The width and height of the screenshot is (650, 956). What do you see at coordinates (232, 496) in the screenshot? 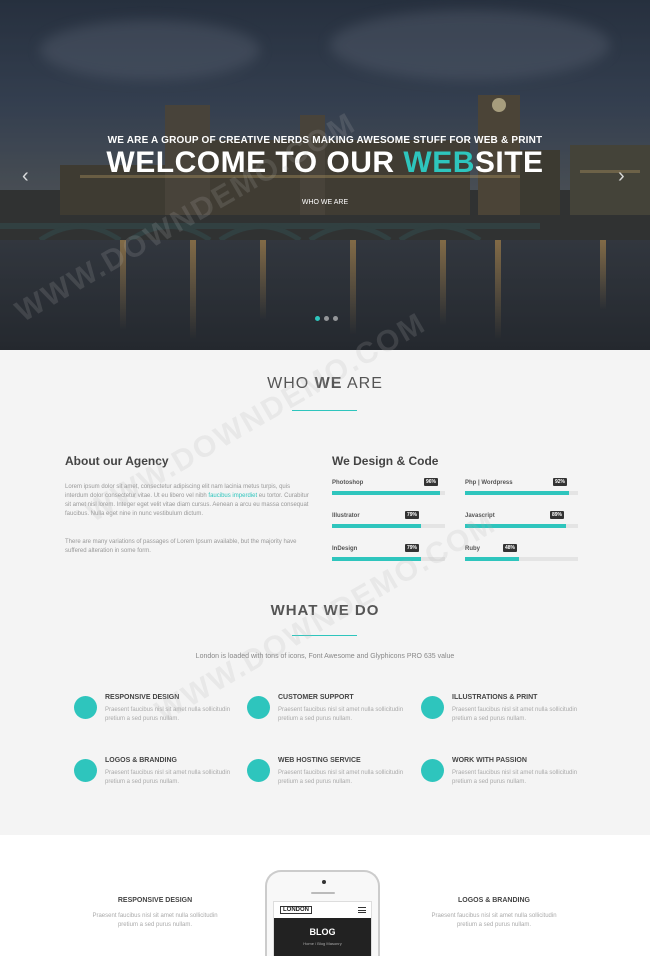
I see `about-link: faucibus imperdiet` at bounding box center [232, 496].